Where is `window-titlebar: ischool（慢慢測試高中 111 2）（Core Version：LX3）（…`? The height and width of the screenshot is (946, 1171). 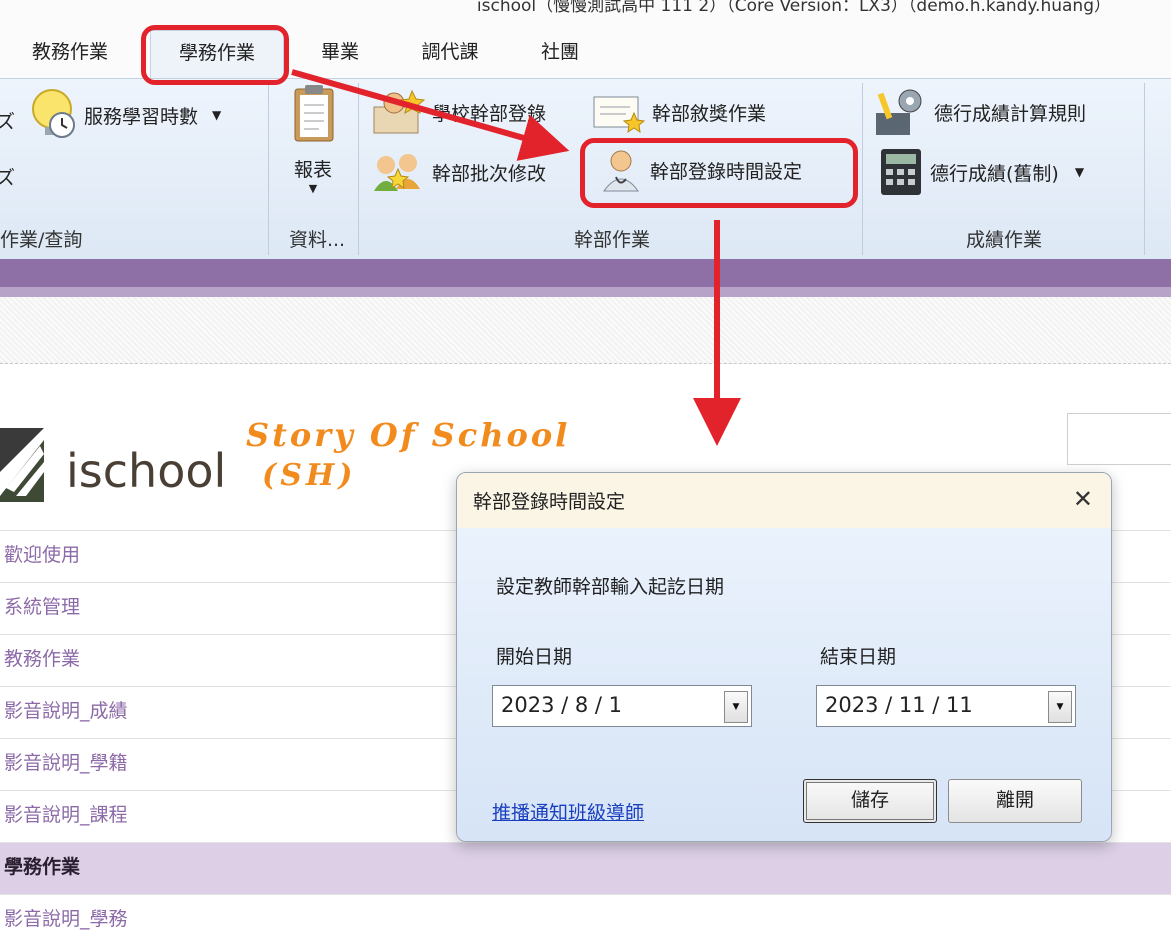 window-titlebar: ischool（慢慢測試高中 111 2）（Core Version：LX3）（… is located at coordinates (585, 15).